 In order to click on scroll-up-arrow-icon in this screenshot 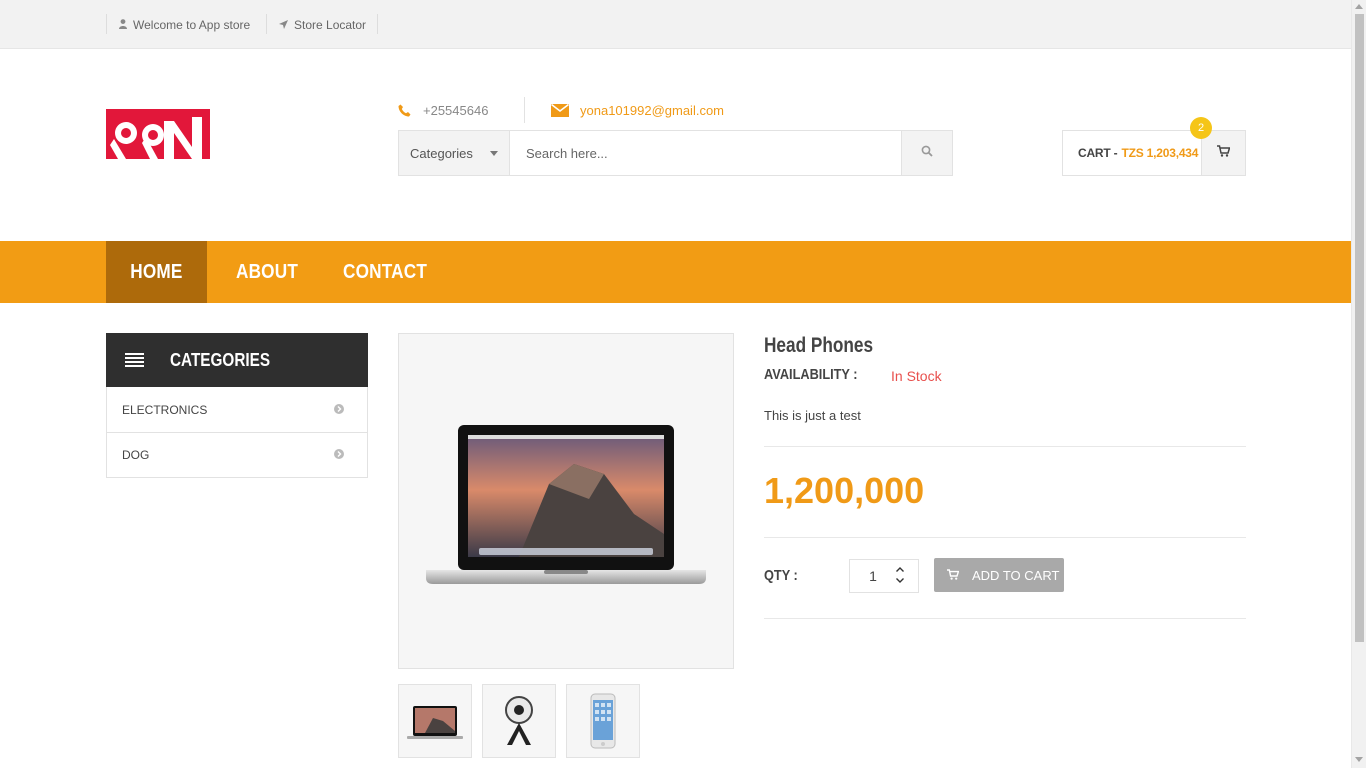, I will do `click(1359, 6)`.